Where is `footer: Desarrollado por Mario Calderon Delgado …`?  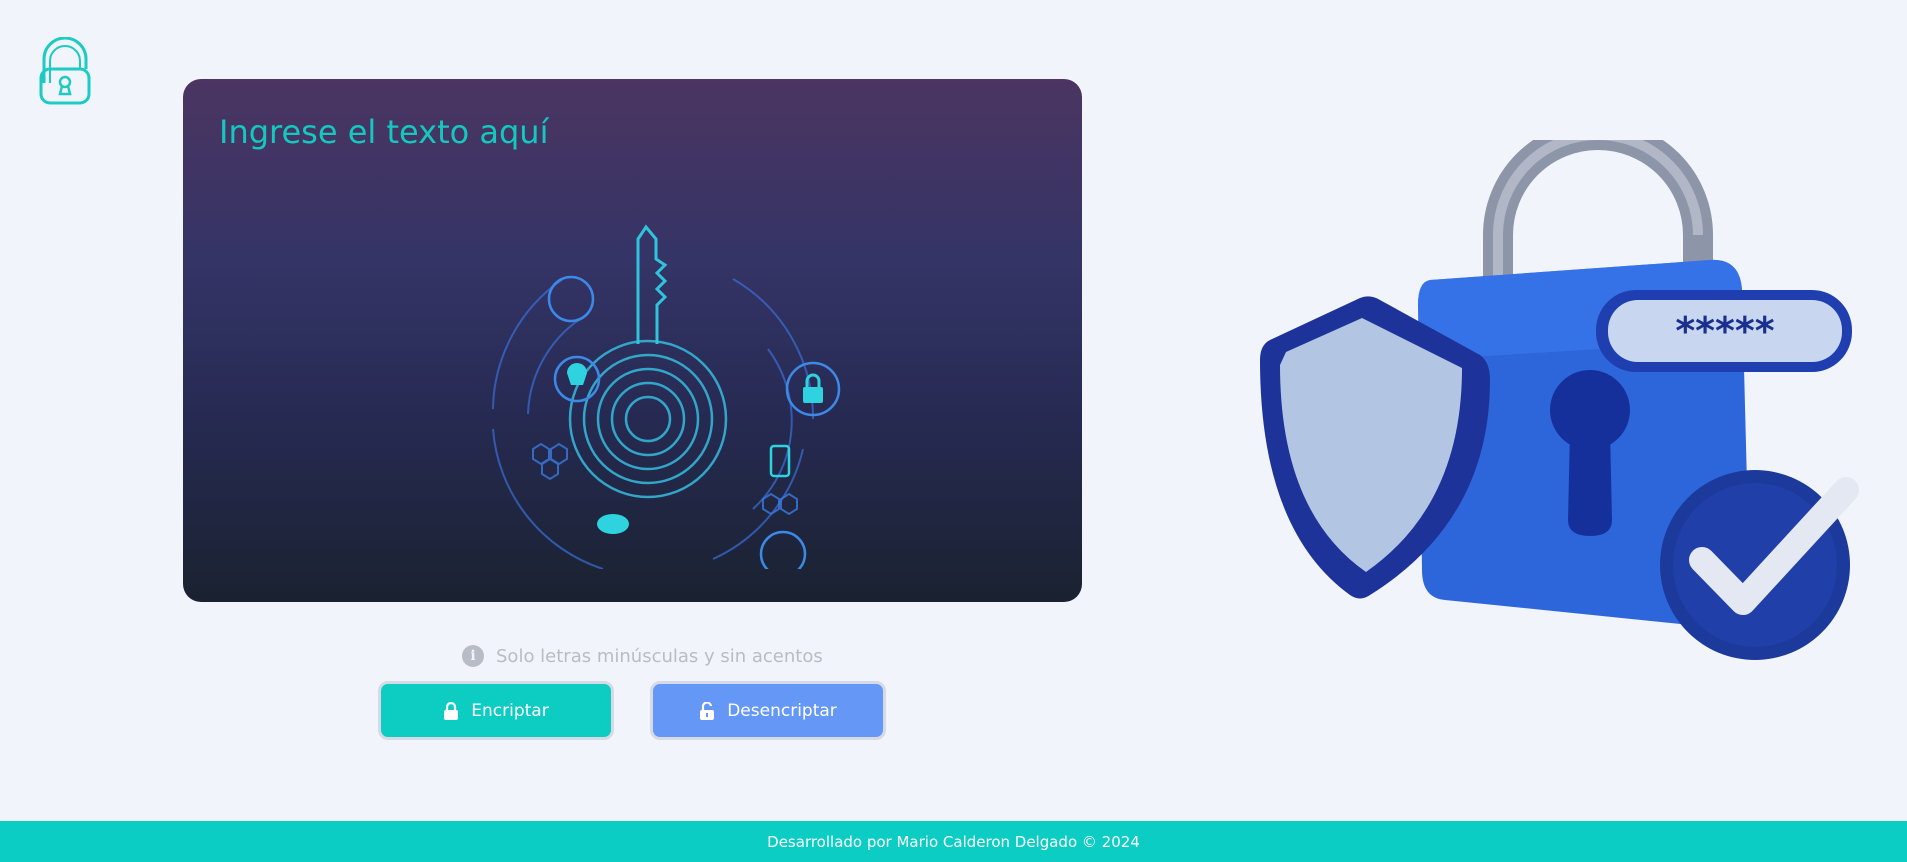 footer: Desarrollado por Mario Calderon Delgado … is located at coordinates (953, 841).